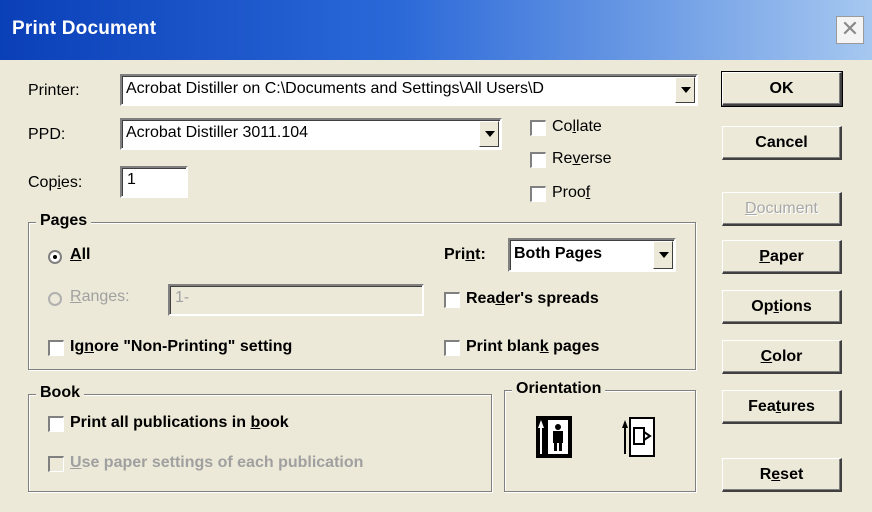  Describe the element at coordinates (216, 463) in the screenshot. I see `use-paper-settings-label: Use paper settings of each publication` at that location.